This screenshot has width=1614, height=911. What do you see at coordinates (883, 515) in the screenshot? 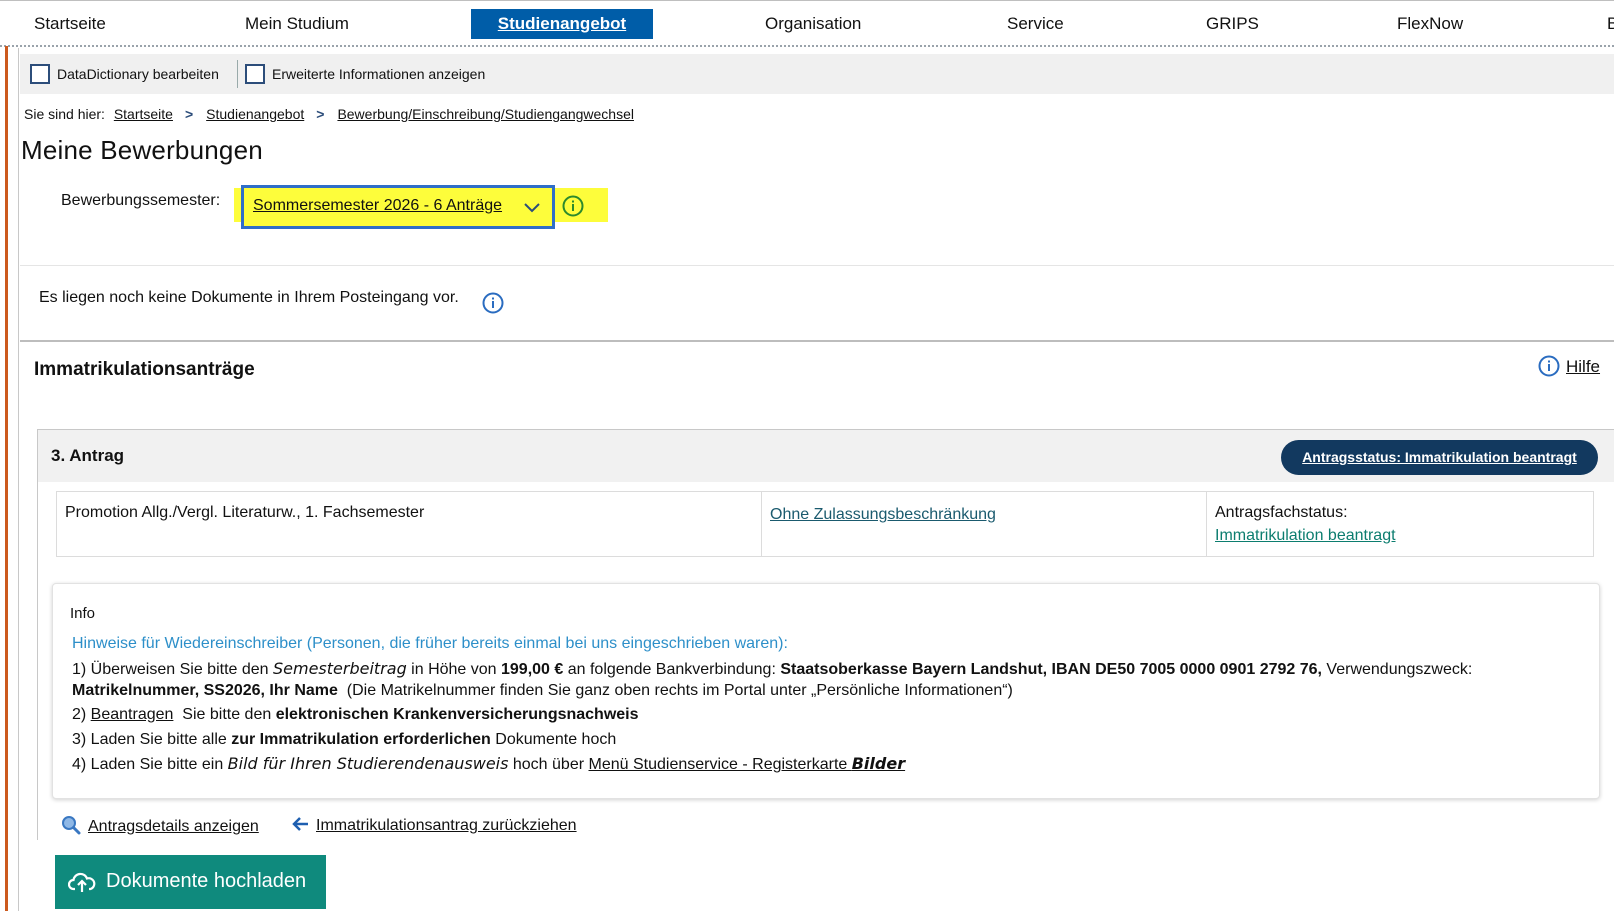
I see `admission-link: Ohne Zulassungsbeschränkung` at bounding box center [883, 515].